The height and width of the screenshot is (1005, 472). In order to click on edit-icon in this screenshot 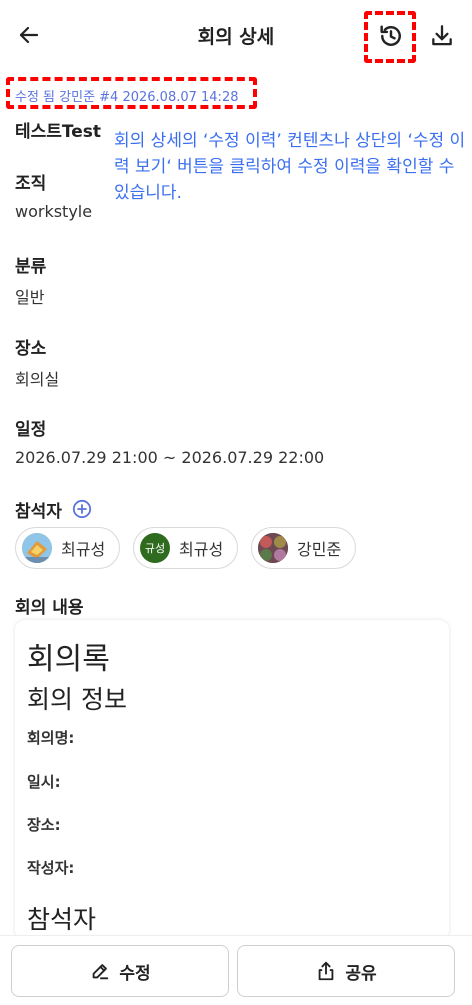, I will do `click(101, 972)`.